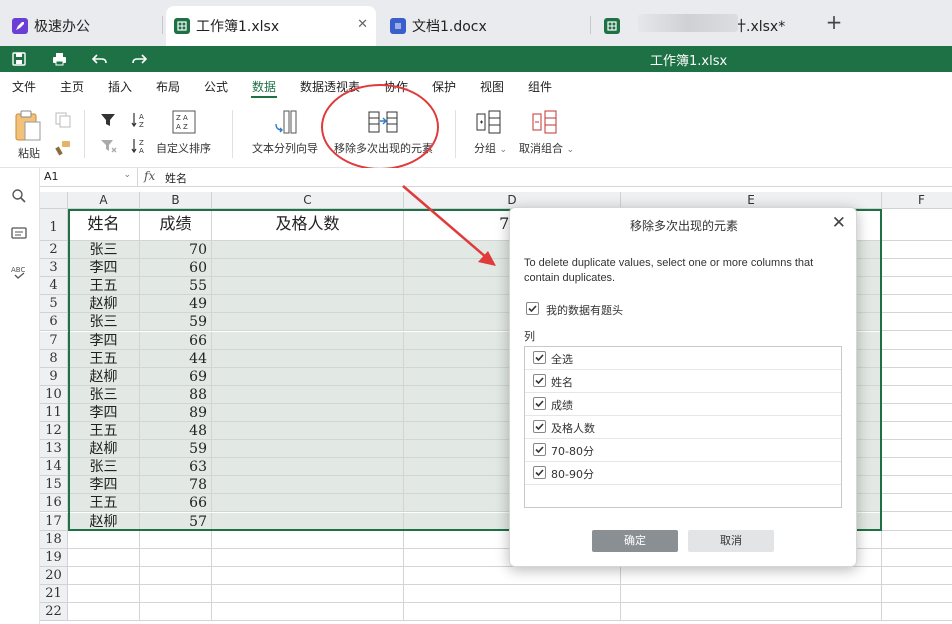 The height and width of the screenshot is (624, 952). Describe the element at coordinates (28, 127) in the screenshot. I see `paste-icon` at that location.